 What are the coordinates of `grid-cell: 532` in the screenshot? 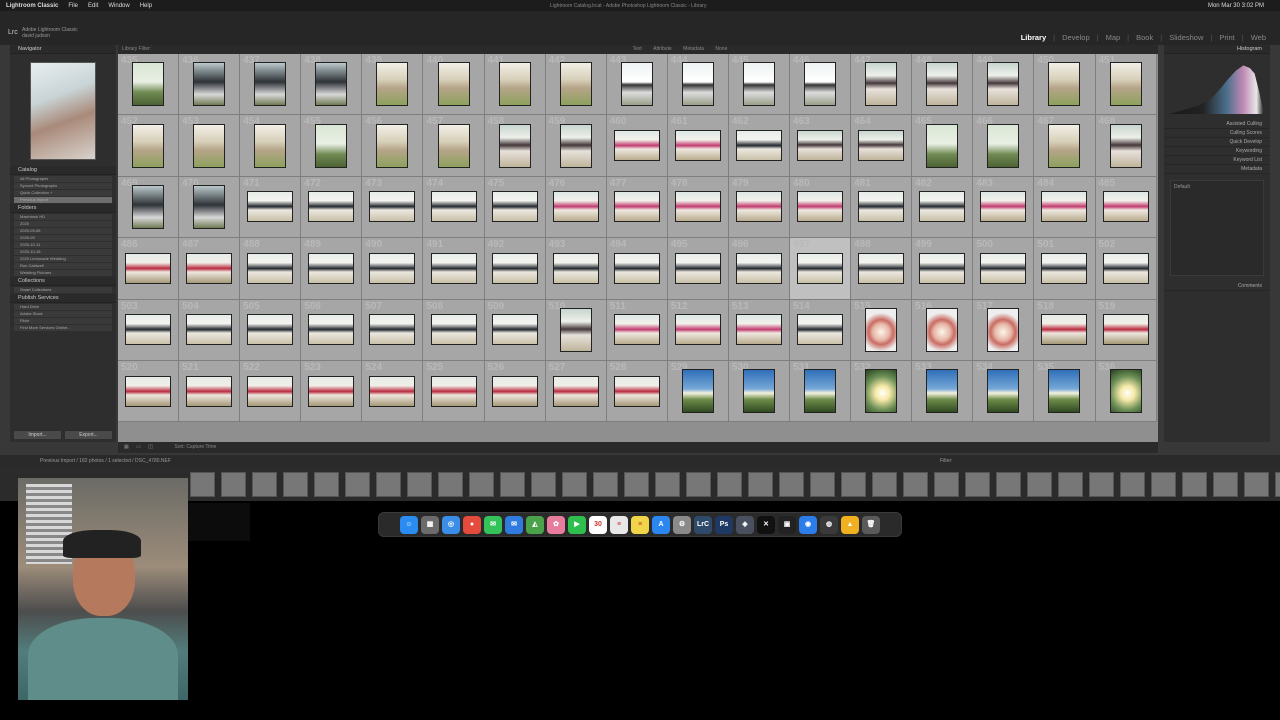 It's located at (882, 391).